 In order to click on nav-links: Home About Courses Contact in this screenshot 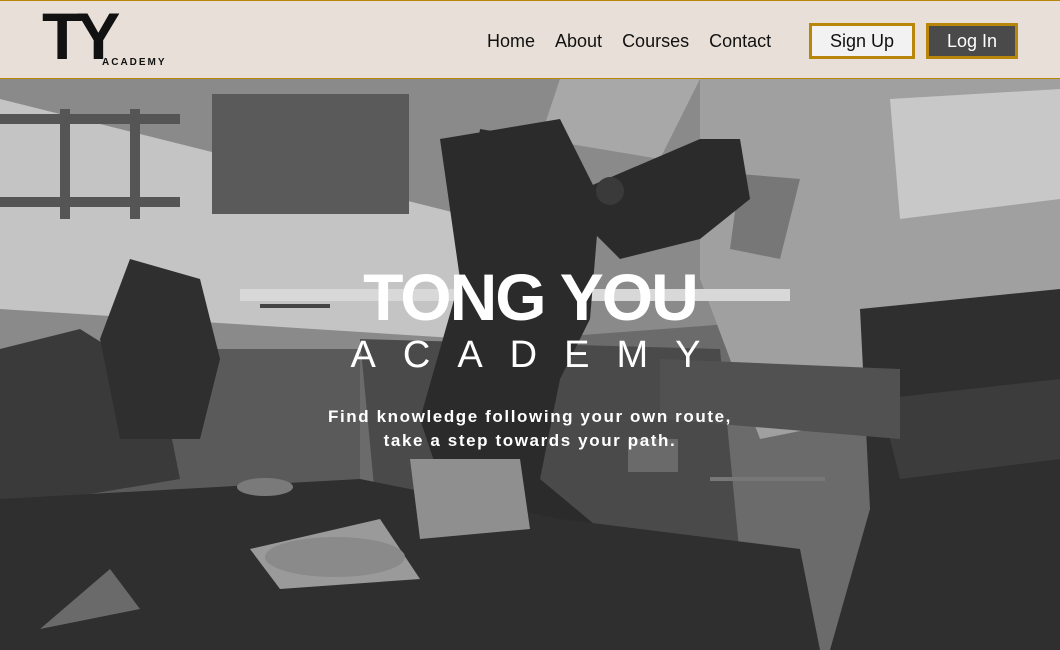, I will do `click(639, 41)`.